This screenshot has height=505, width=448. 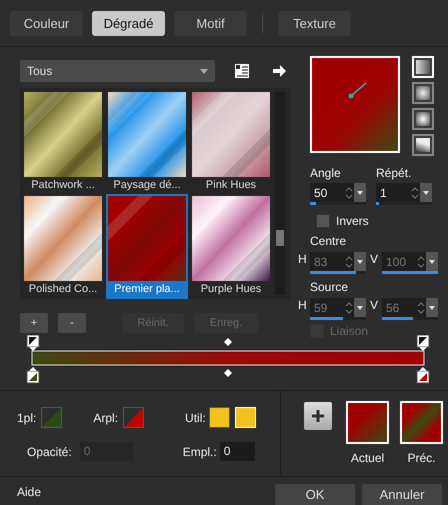 What do you see at coordinates (204, 71) in the screenshot?
I see `caret-icon` at bounding box center [204, 71].